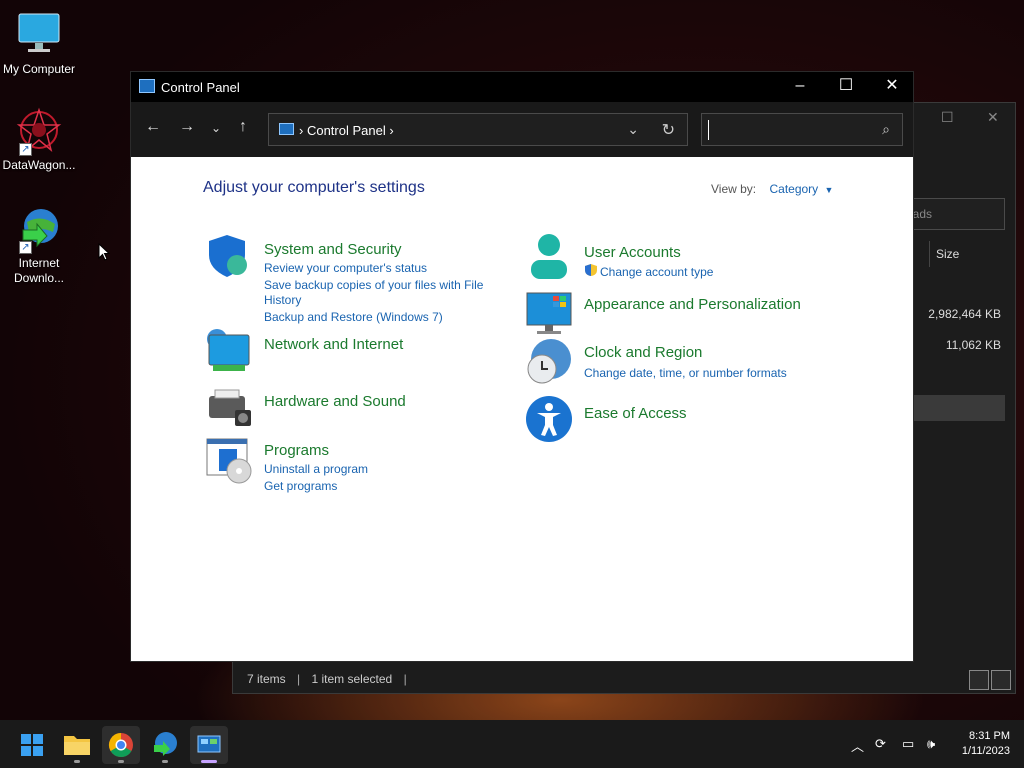 Image resolution: width=1024 pixels, height=768 pixels. Describe the element at coordinates (973, 345) in the screenshot. I see `bg-file-size: 11,062 KB` at that location.